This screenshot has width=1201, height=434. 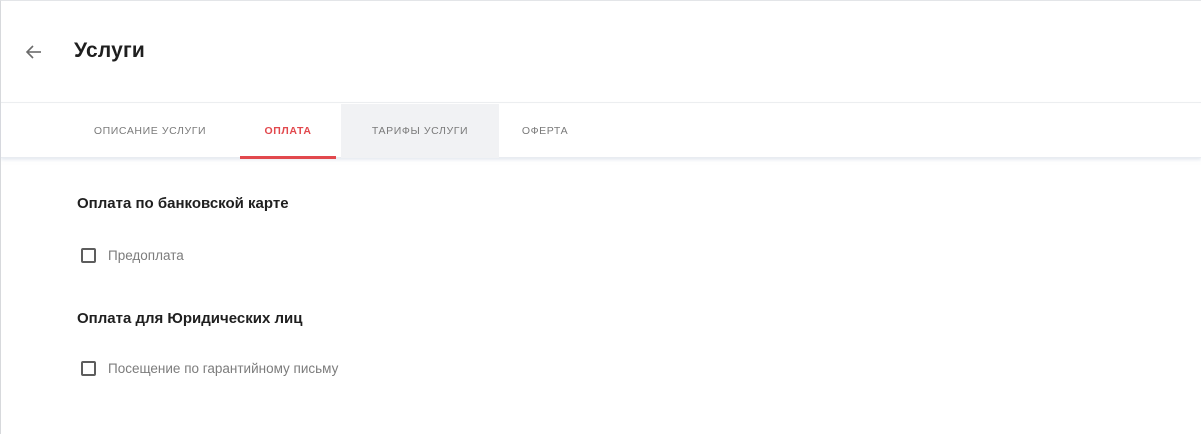 I want to click on tab-service-description: ОПИСАНИЕ УСЛУГИ, so click(x=150, y=131).